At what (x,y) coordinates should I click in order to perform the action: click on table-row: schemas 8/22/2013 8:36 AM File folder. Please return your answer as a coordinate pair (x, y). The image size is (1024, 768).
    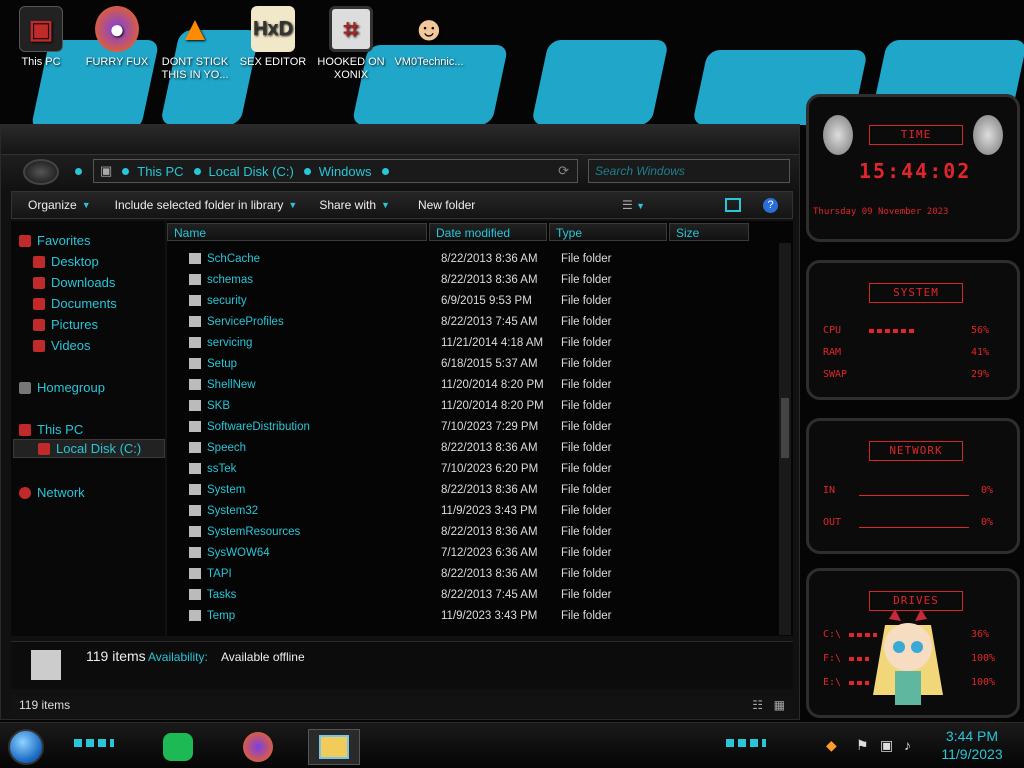
    Looking at the image, I should click on (472, 279).